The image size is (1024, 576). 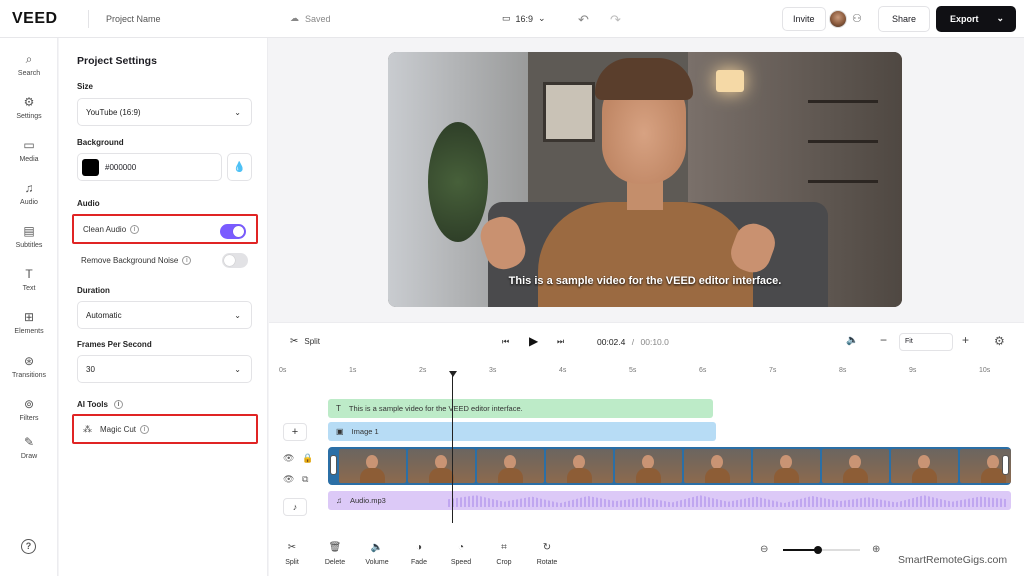 I want to click on ruler-tick: 10s, so click(x=985, y=370).